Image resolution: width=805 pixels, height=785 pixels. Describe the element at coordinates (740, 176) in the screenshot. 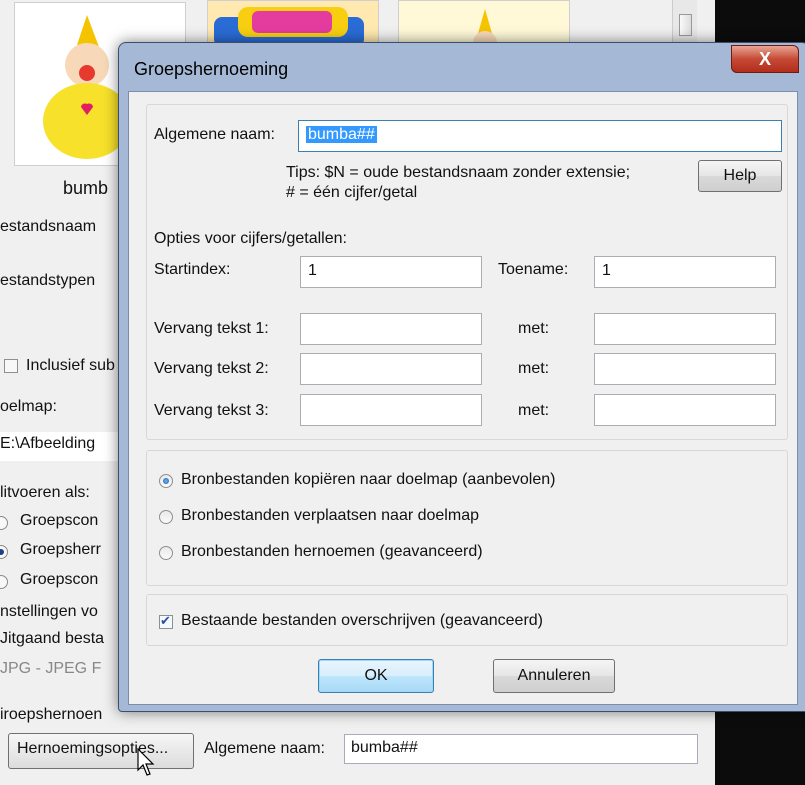

I see `help-button: Help` at that location.